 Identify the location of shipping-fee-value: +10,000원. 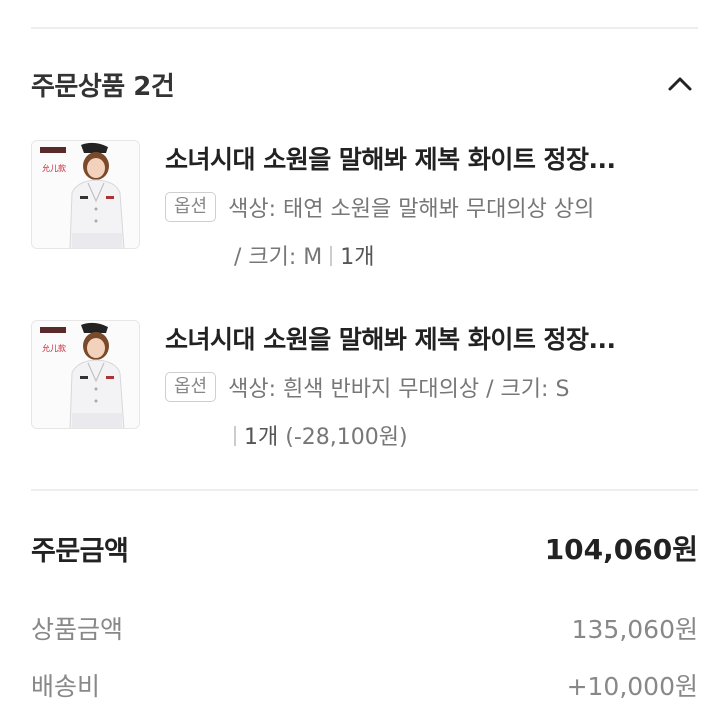
(632, 686).